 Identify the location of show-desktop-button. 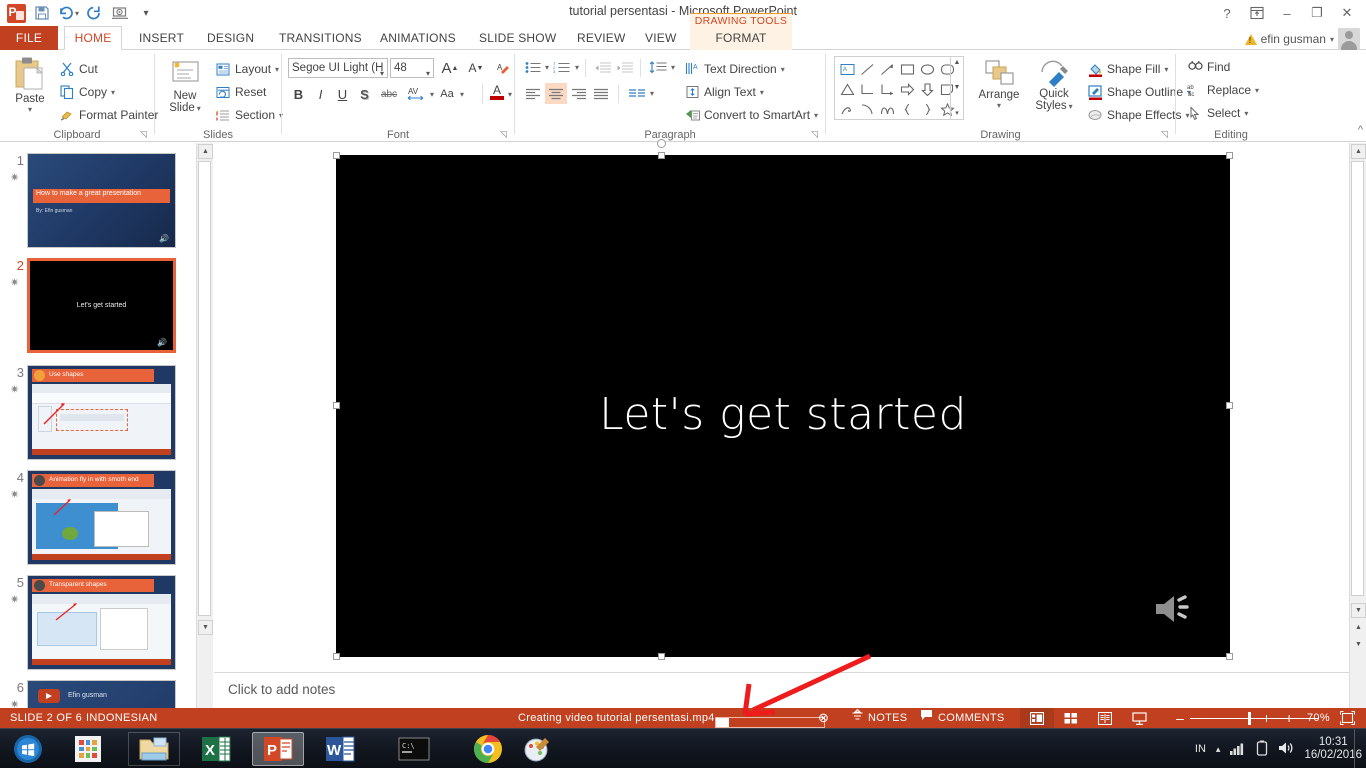
(1358, 748).